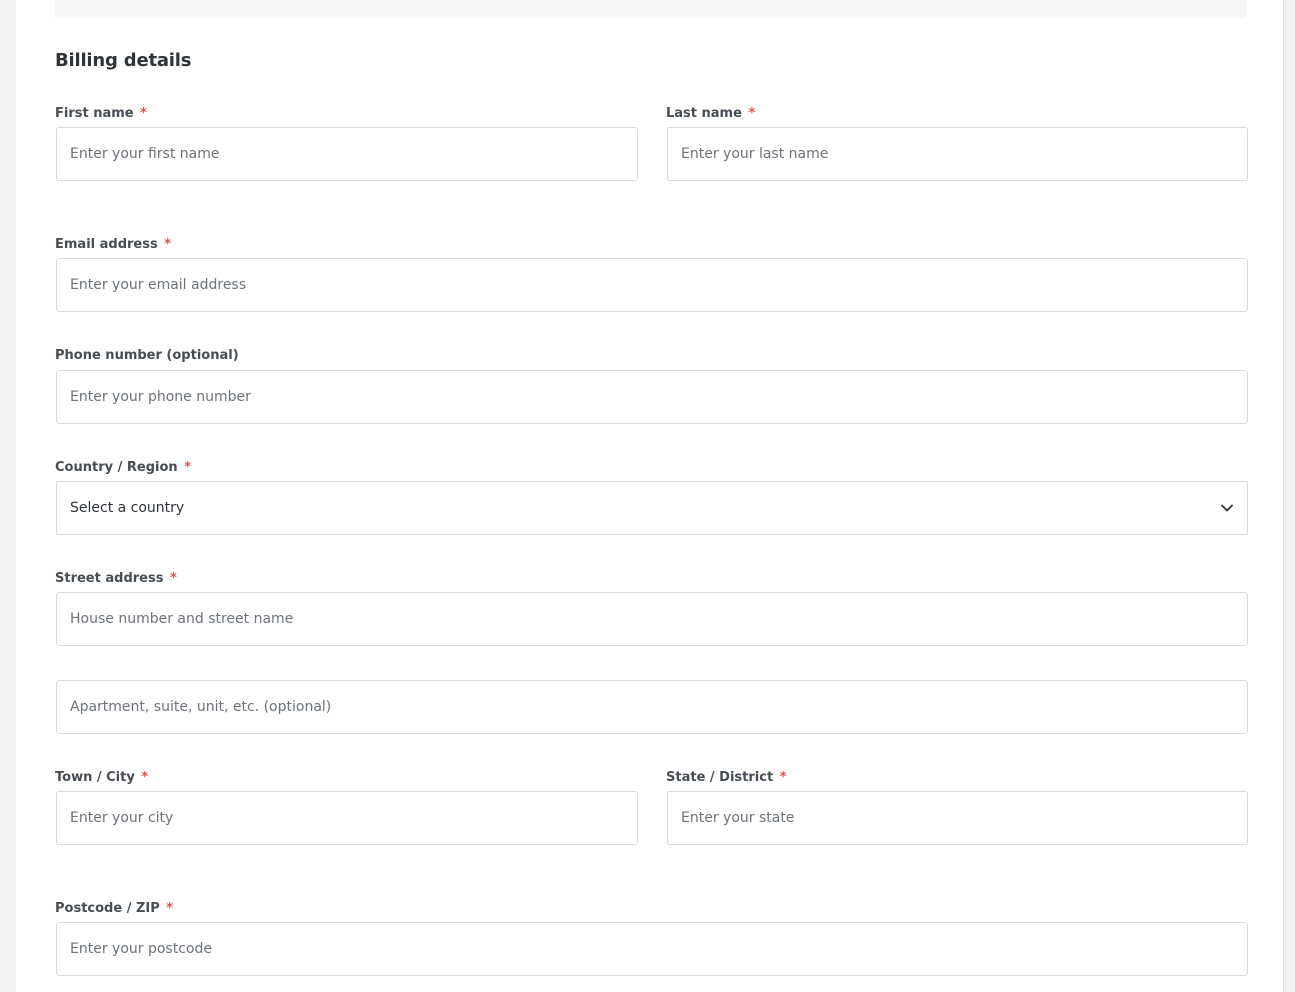 The image size is (1295, 992). I want to click on first-name-label-text: First name, so click(94, 113).